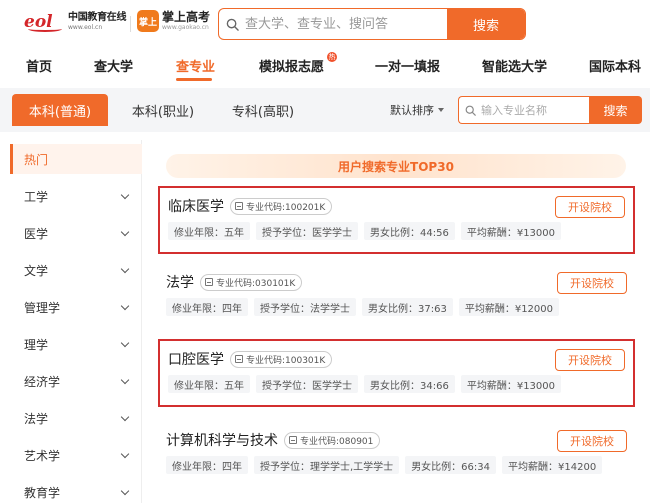  Describe the element at coordinates (291, 65) in the screenshot. I see `nav-item-simulate: 模拟报志愿` at that location.